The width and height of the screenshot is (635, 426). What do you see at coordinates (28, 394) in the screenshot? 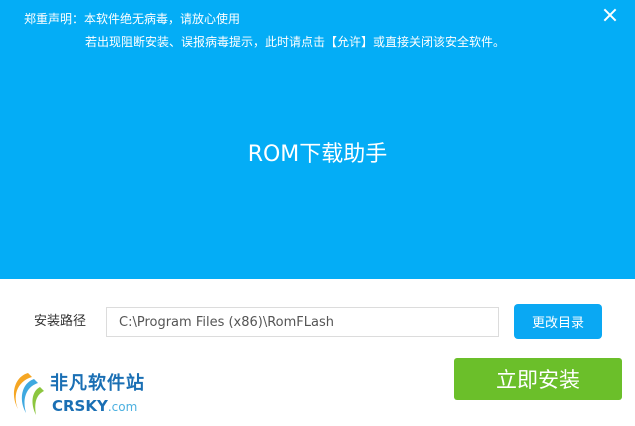
I see `crsky-logo-icon` at bounding box center [28, 394].